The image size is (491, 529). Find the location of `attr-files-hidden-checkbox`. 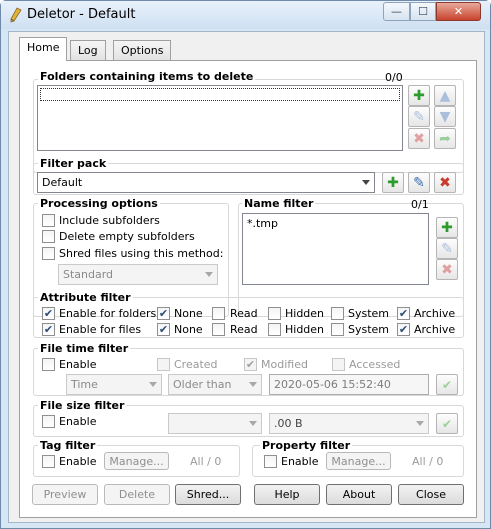

attr-files-hidden-checkbox is located at coordinates (274, 329).